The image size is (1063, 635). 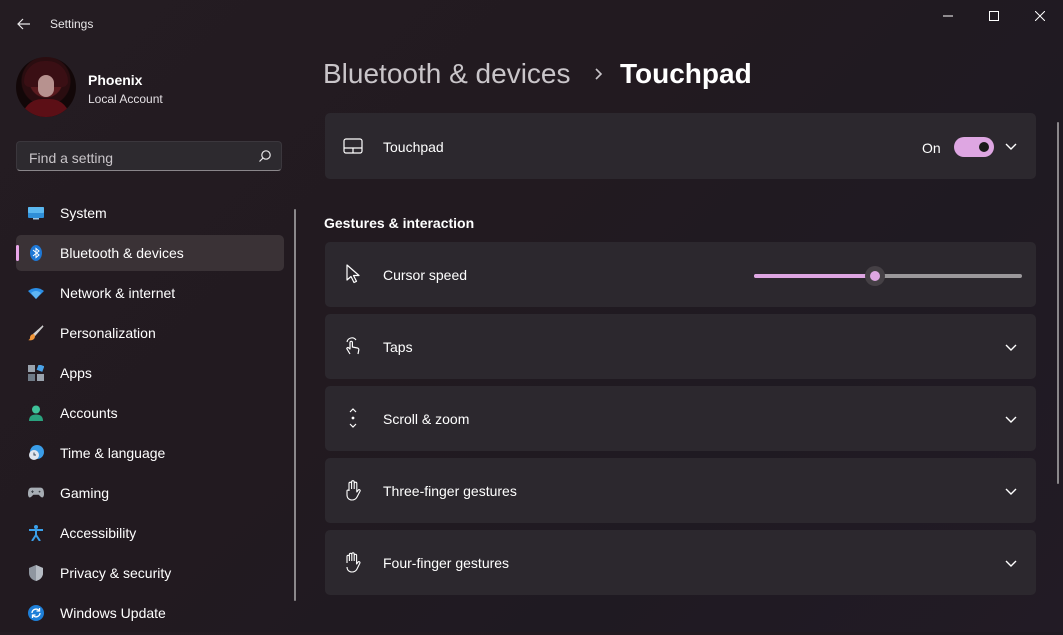 What do you see at coordinates (36, 573) in the screenshot?
I see `shield-icon` at bounding box center [36, 573].